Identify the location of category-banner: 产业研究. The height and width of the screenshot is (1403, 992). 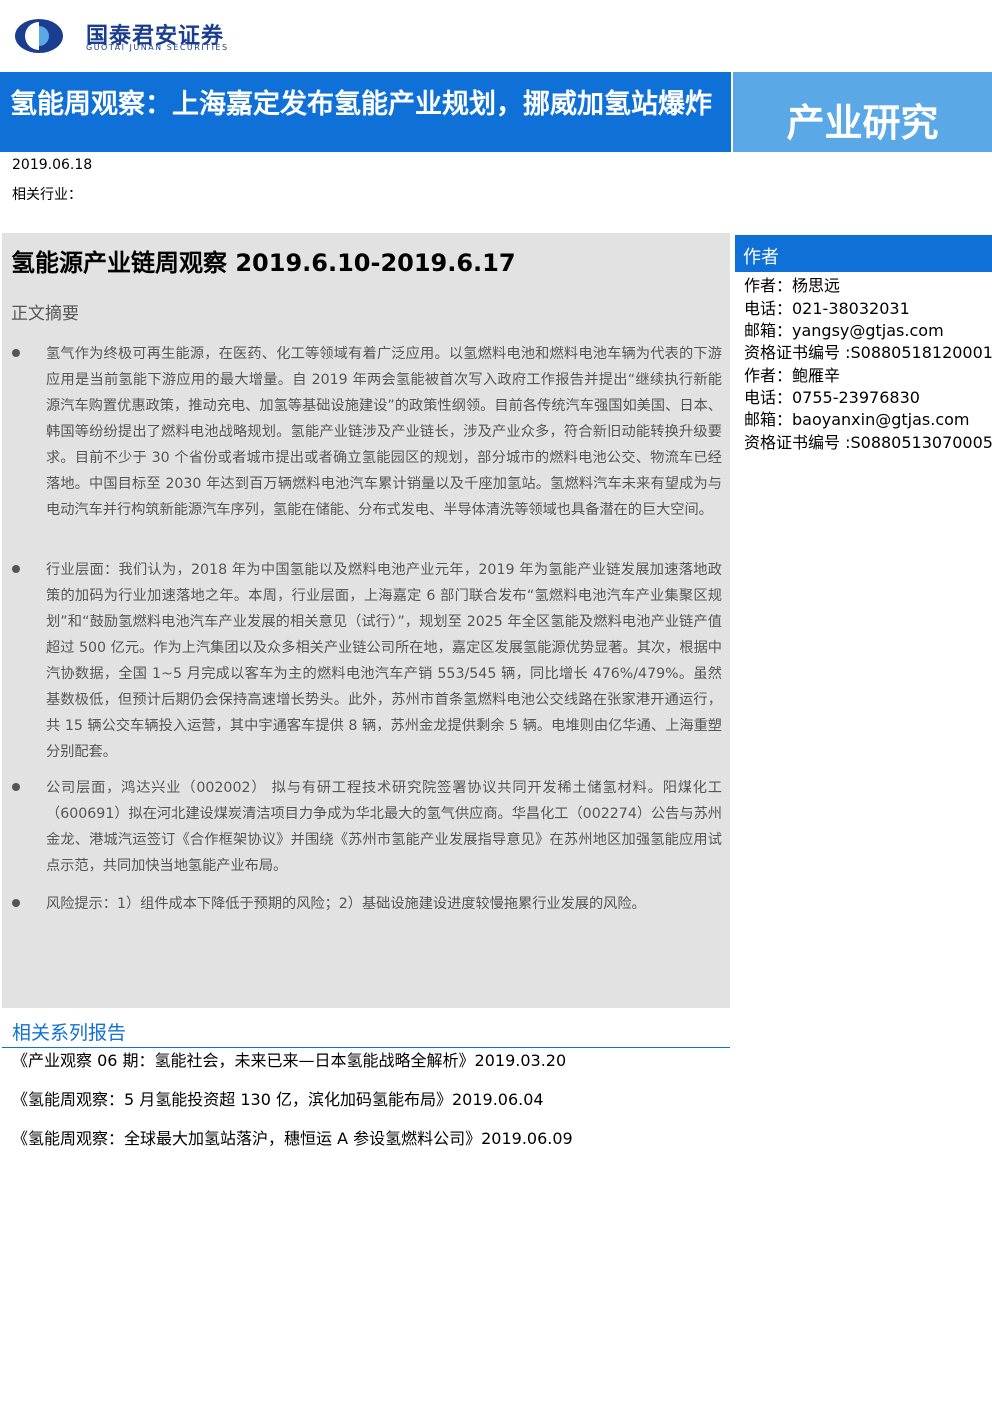
(862, 112).